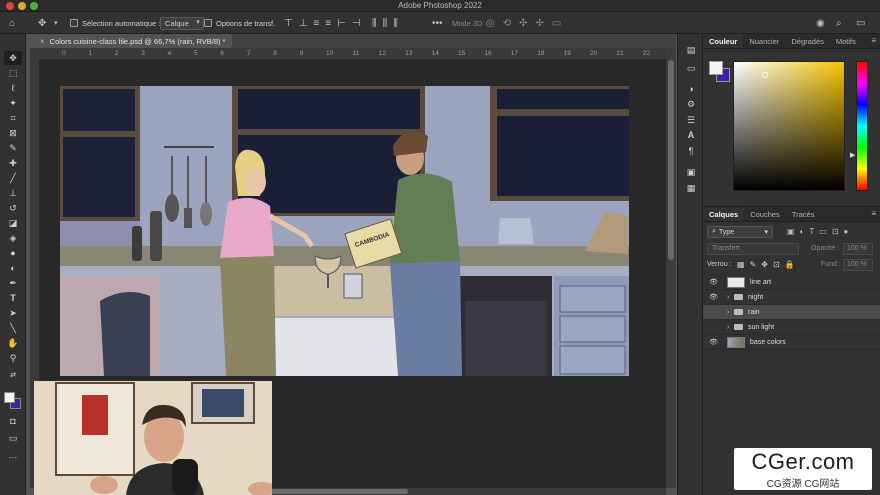 The image size is (880, 495). What do you see at coordinates (13, 193) in the screenshot?
I see `stamp-tool-icon: ⊥` at bounding box center [13, 193].